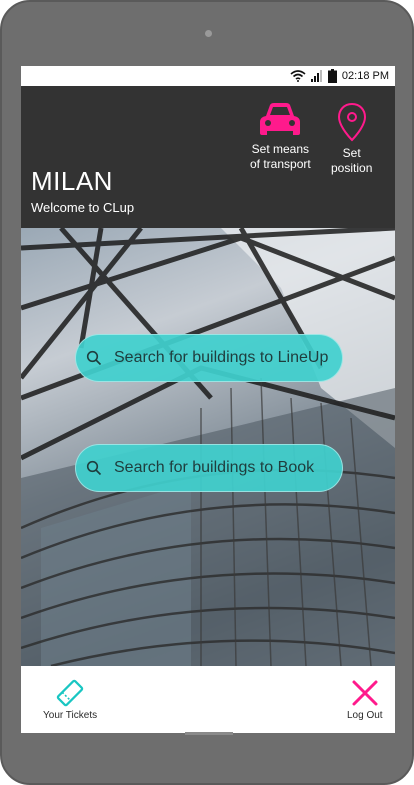 This screenshot has width=414, height=785. I want to click on search-lineup-label: Search for buildings to LineUp, so click(221, 357).